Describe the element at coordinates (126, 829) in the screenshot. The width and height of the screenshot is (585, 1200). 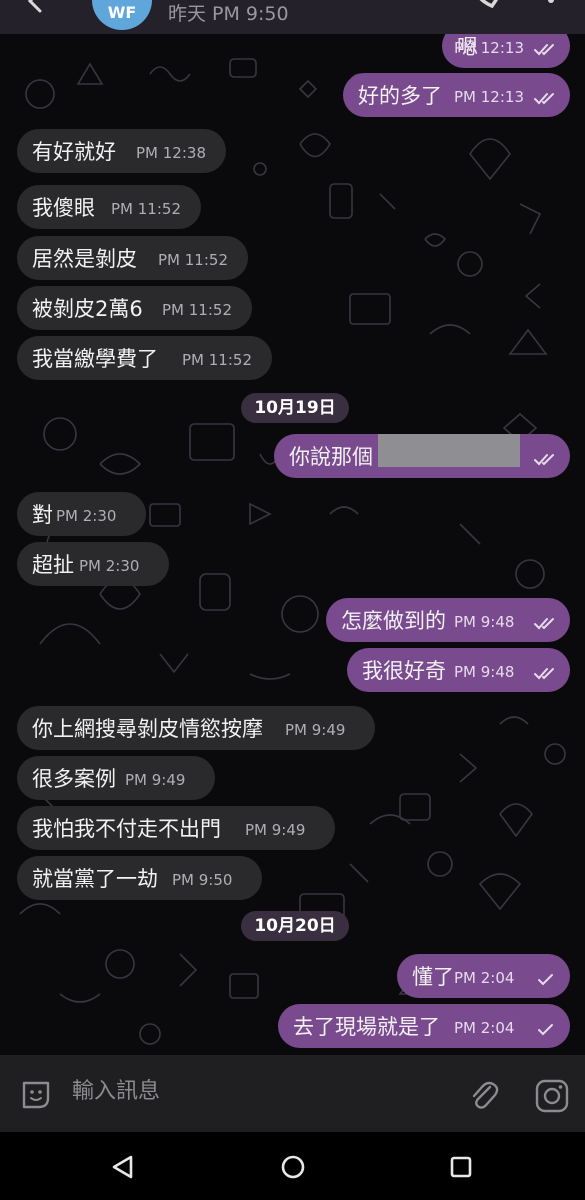
I see `message-text: 我怕我不付走不出門` at that location.